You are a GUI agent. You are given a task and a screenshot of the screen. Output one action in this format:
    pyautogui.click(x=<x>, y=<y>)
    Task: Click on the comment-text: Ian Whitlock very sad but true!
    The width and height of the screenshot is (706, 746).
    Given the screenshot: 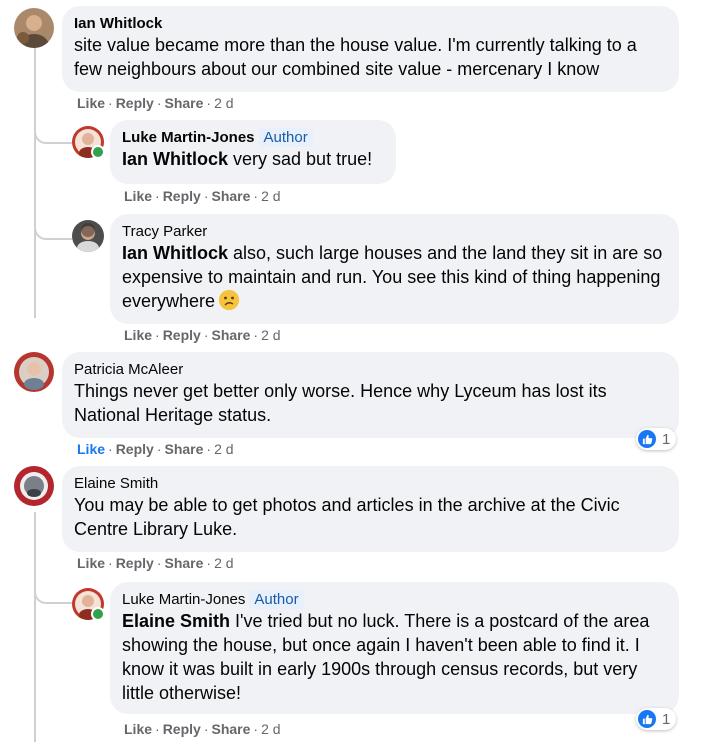 What is the action you would take?
    pyautogui.click(x=253, y=159)
    